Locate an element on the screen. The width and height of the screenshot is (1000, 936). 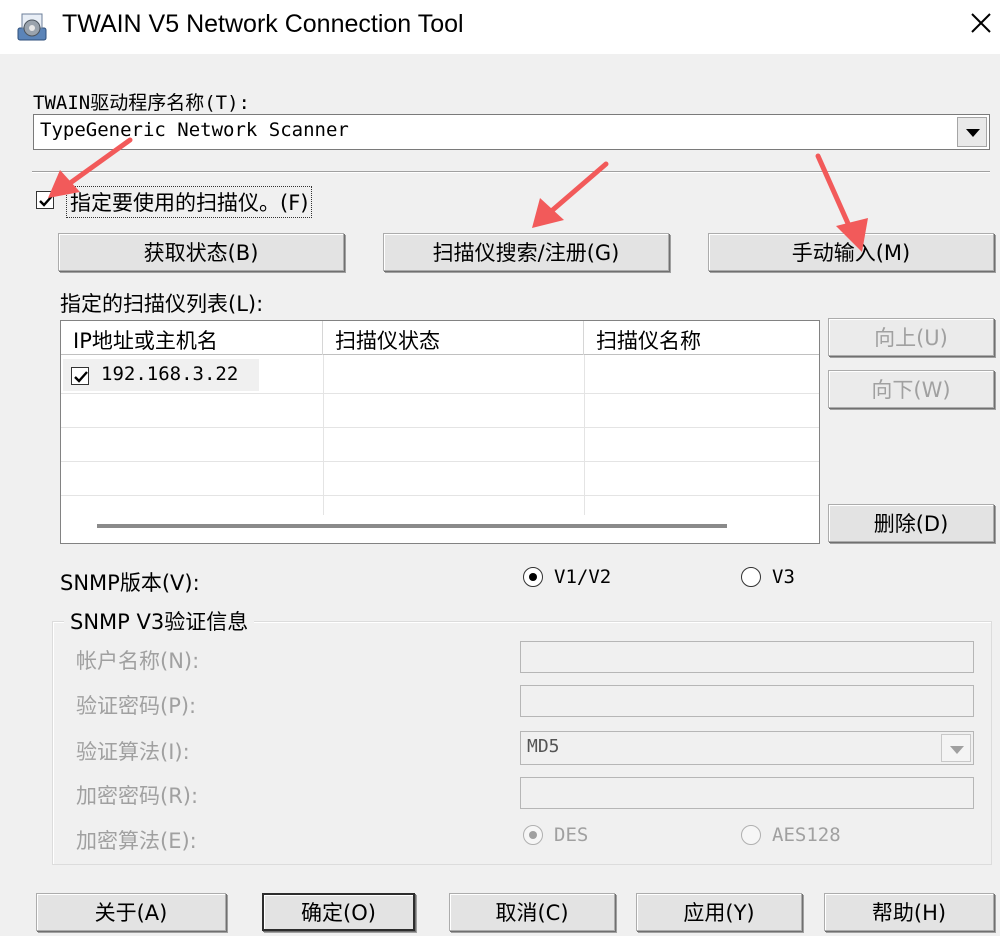
specify-scanner-label: 指定要使用的扫描仪。(F) is located at coordinates (189, 202).